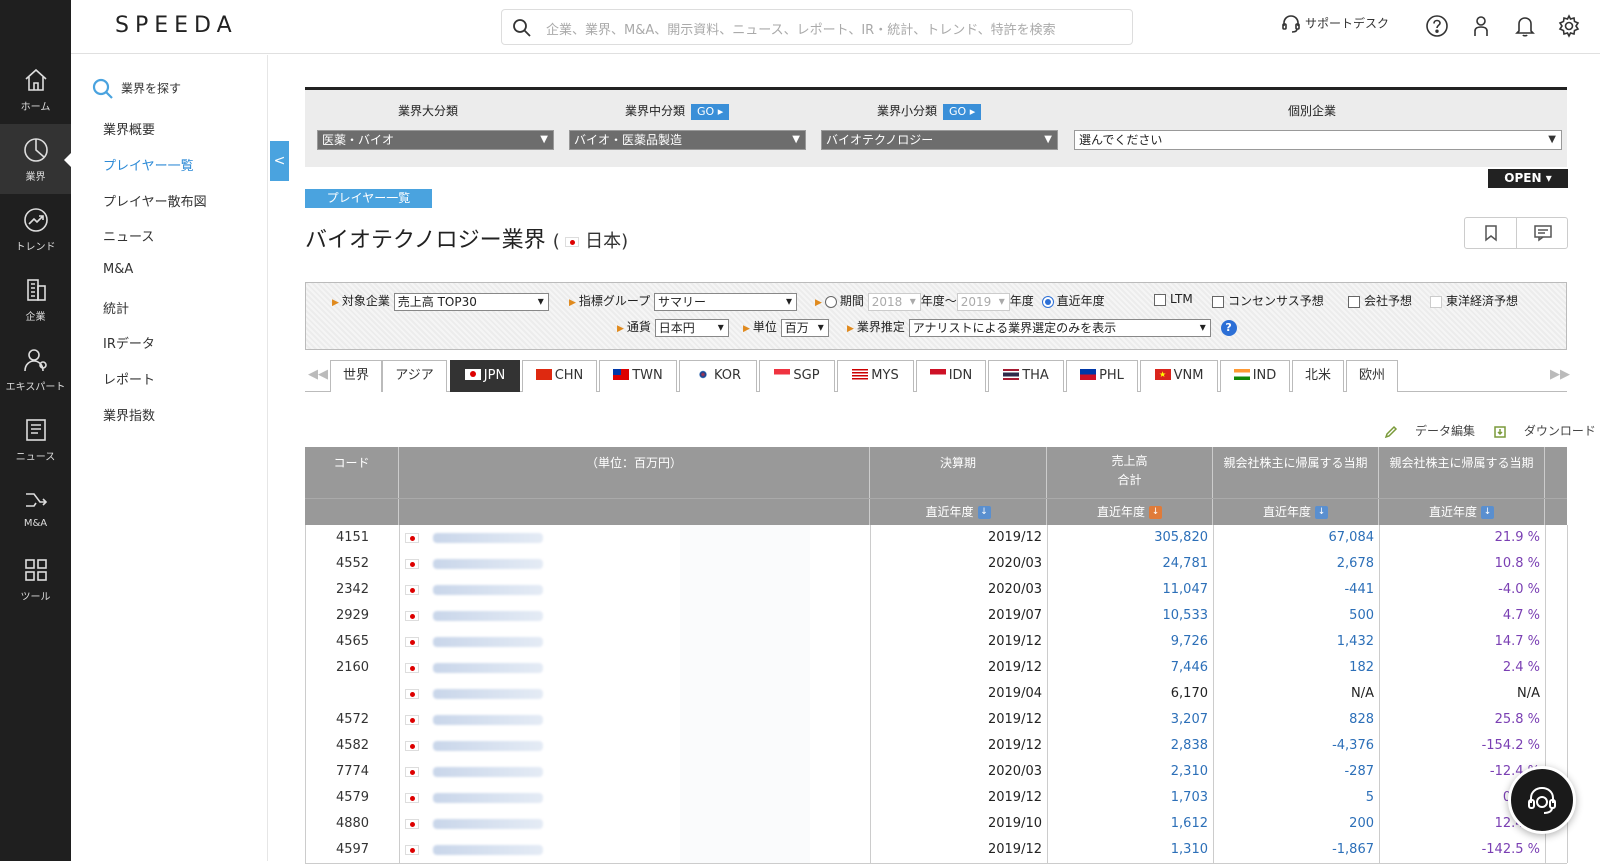 The width and height of the screenshot is (1600, 864). Describe the element at coordinates (958, 472) in the screenshot. I see `col-period-header: 決算期` at that location.